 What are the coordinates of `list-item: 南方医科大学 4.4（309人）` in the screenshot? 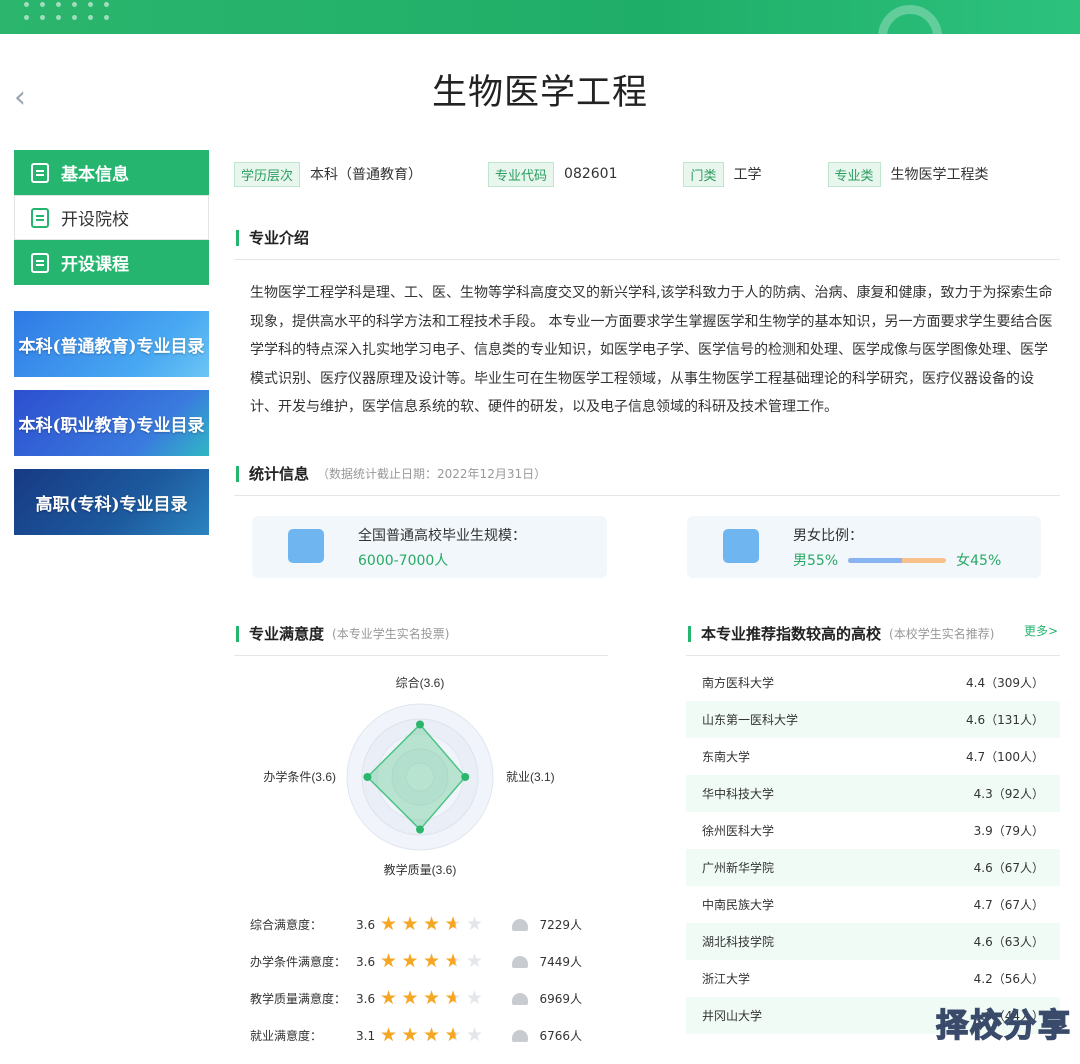 It's located at (873, 682).